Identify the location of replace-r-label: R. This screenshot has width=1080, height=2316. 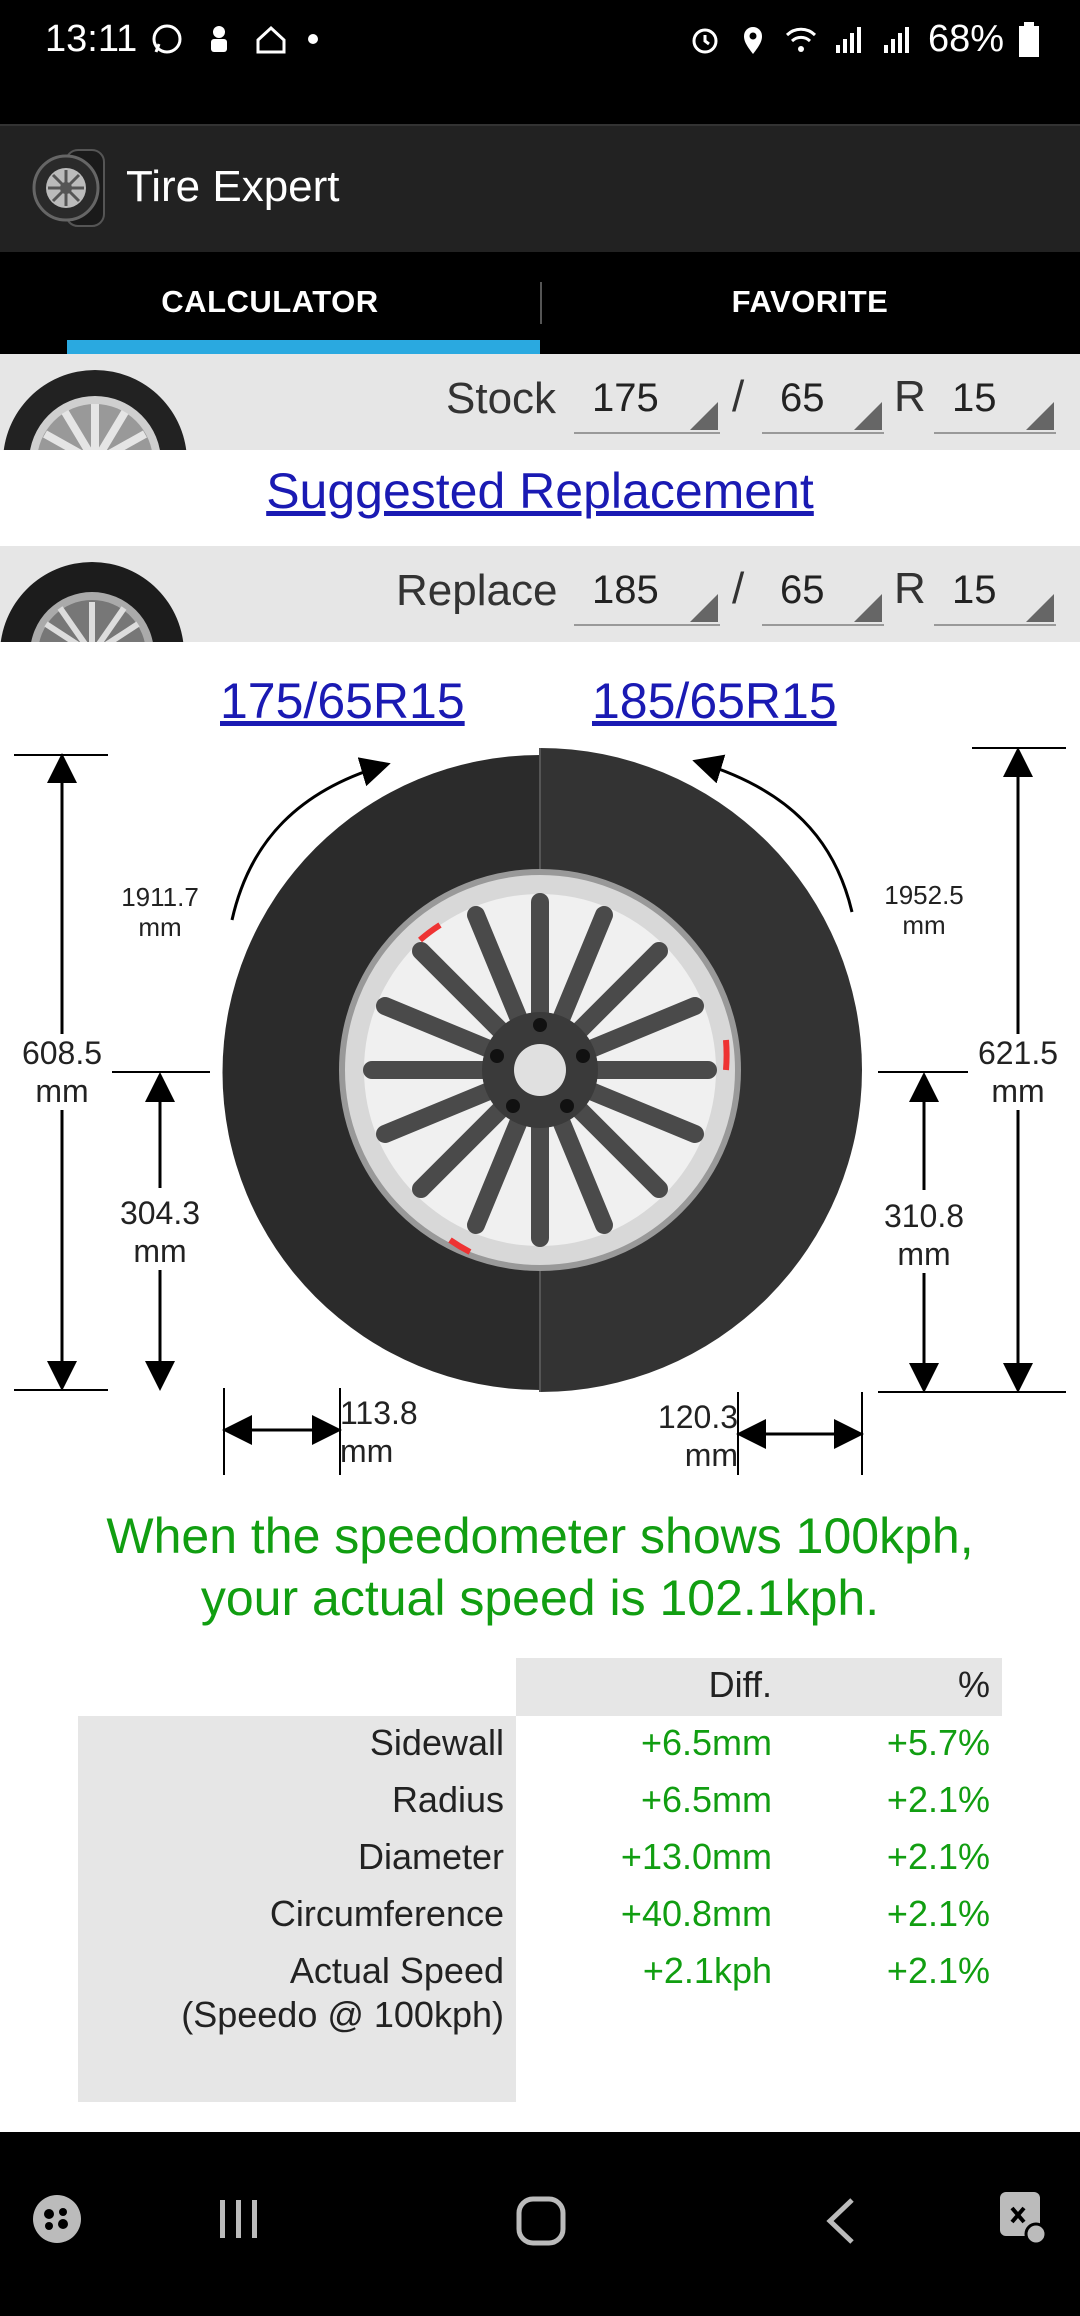
(910, 588).